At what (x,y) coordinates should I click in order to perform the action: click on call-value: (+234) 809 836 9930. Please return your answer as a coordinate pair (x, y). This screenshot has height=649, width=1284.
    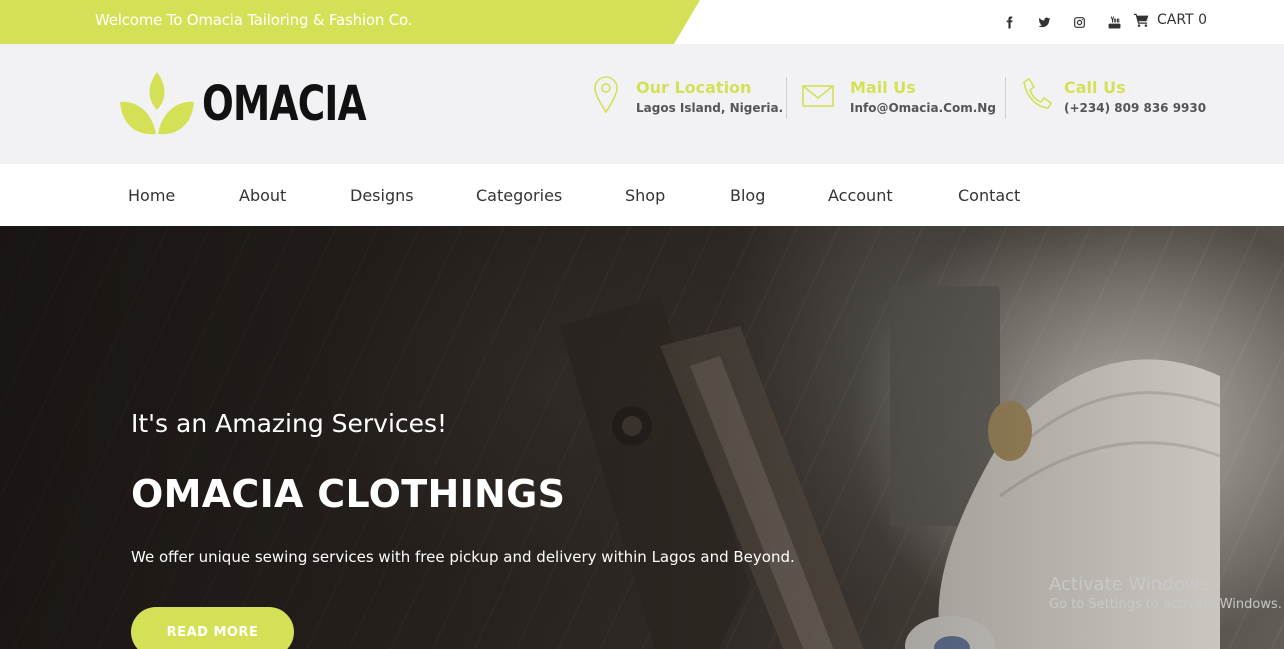
    Looking at the image, I should click on (1135, 108).